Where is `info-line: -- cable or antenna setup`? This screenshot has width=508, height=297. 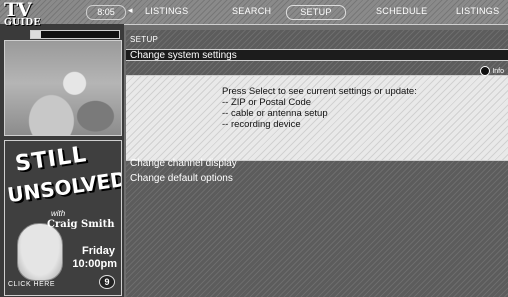
info-line: -- cable or antenna setup is located at coordinates (275, 113).